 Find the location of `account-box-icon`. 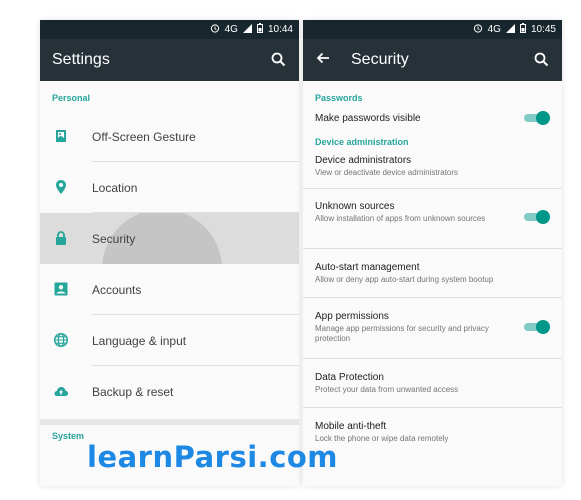

account-box-icon is located at coordinates (61, 289).